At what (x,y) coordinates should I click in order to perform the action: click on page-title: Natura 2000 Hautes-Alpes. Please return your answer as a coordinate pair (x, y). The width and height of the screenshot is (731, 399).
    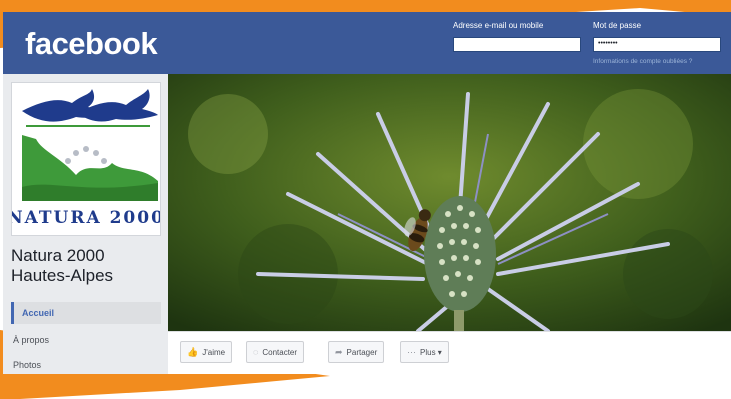
    Looking at the image, I should click on (62, 265).